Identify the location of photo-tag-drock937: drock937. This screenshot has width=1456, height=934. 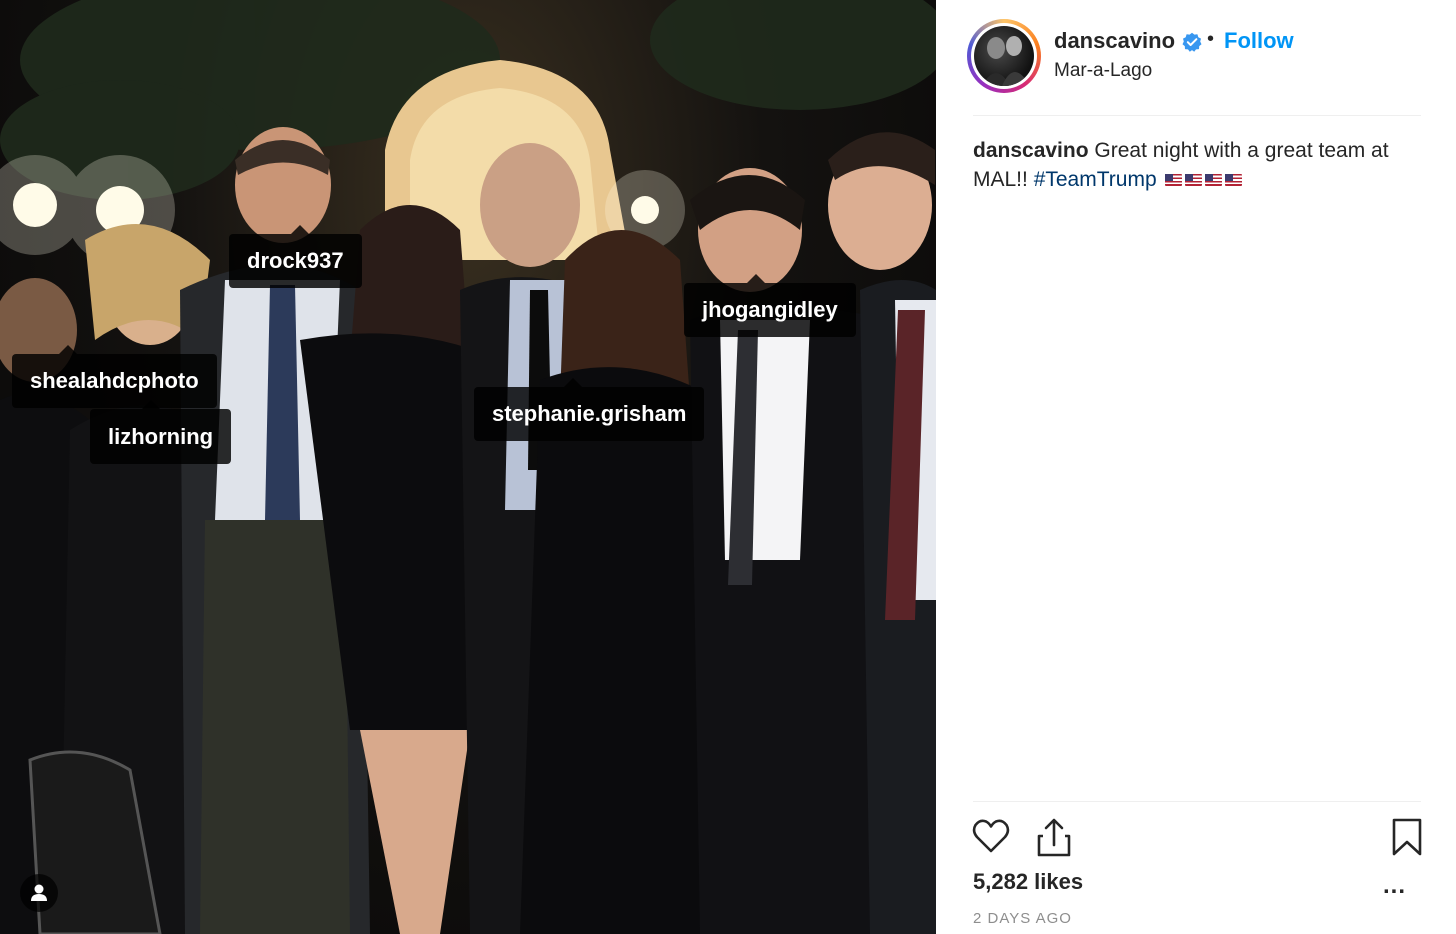
(295, 256).